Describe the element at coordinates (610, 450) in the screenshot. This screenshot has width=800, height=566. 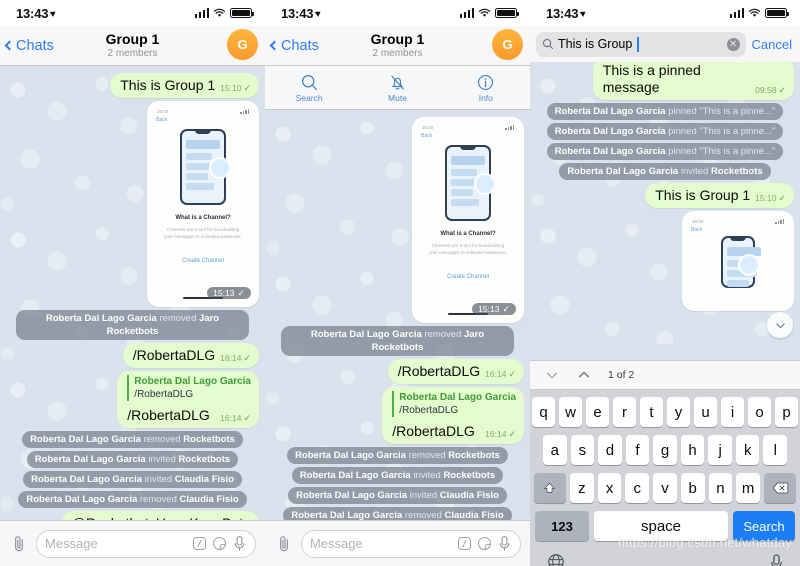
I see `key-d: d` at that location.